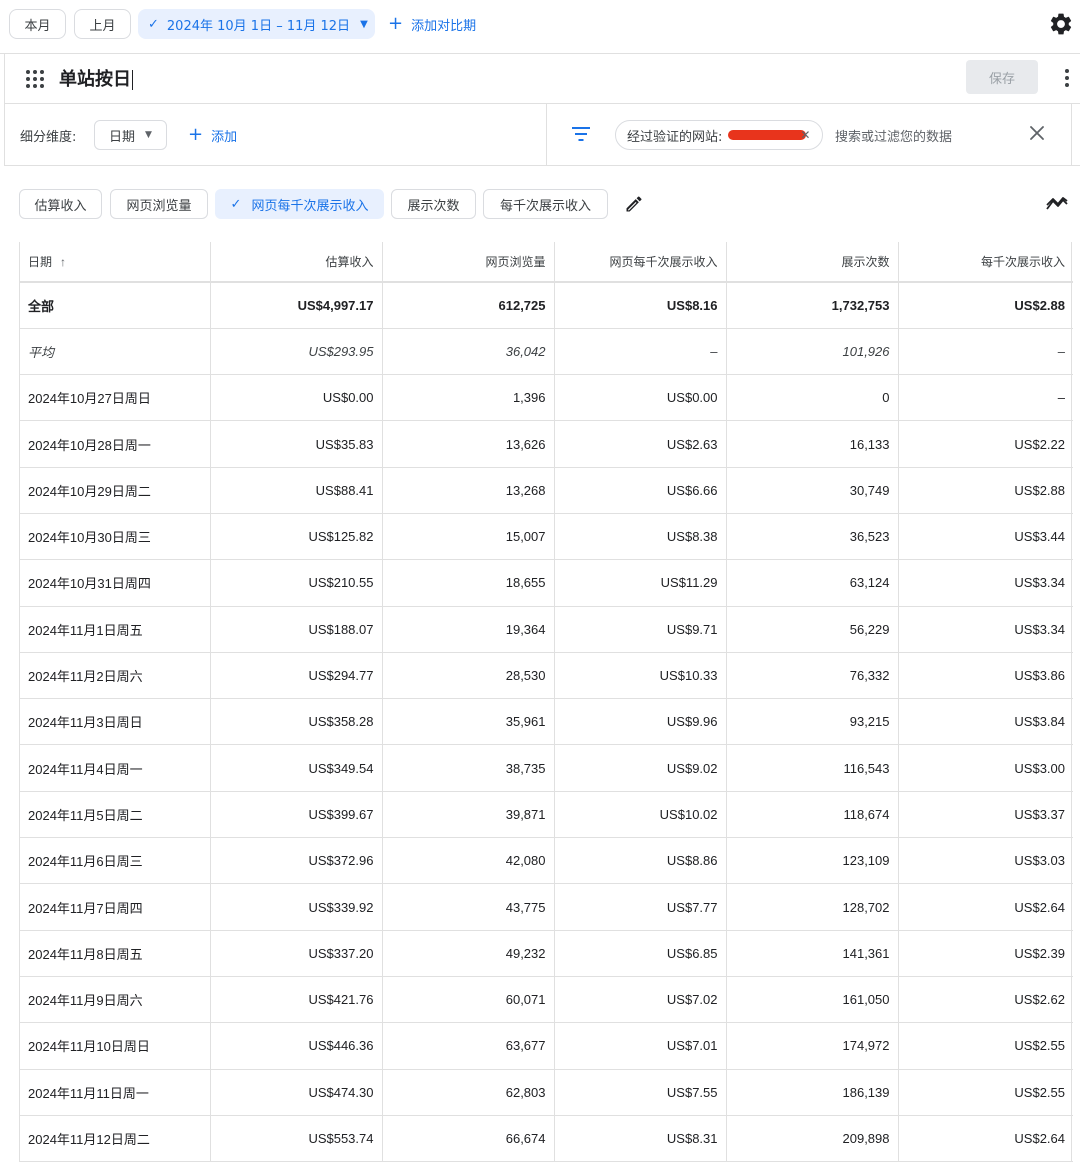  What do you see at coordinates (1061, 24) in the screenshot?
I see `gear-icon` at bounding box center [1061, 24].